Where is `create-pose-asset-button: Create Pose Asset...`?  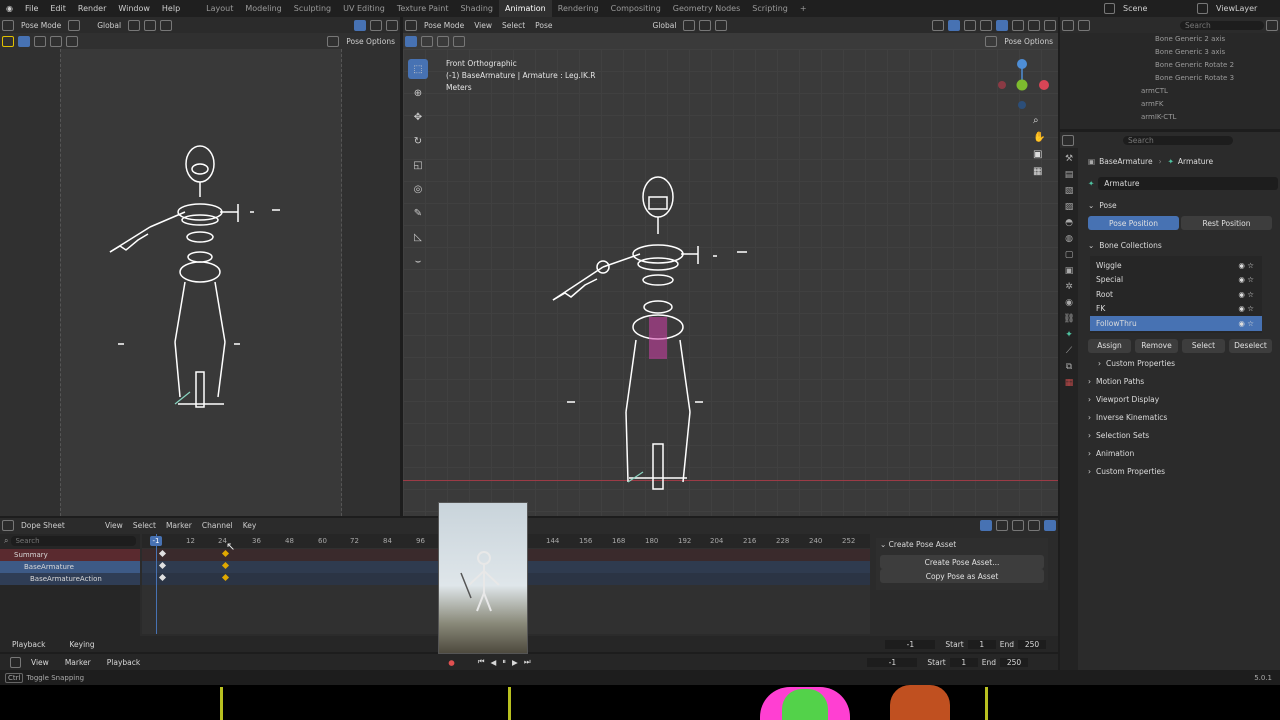
create-pose-asset-button: Create Pose Asset... is located at coordinates (962, 562).